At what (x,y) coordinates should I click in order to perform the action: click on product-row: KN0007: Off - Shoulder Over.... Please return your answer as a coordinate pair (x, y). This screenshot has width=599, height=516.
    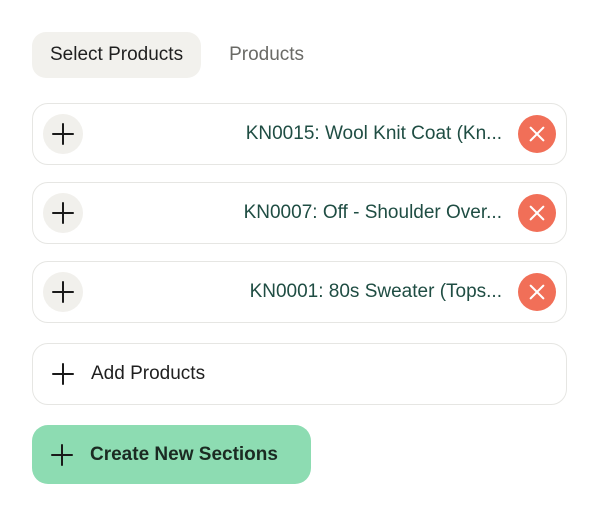
    Looking at the image, I should click on (299, 213).